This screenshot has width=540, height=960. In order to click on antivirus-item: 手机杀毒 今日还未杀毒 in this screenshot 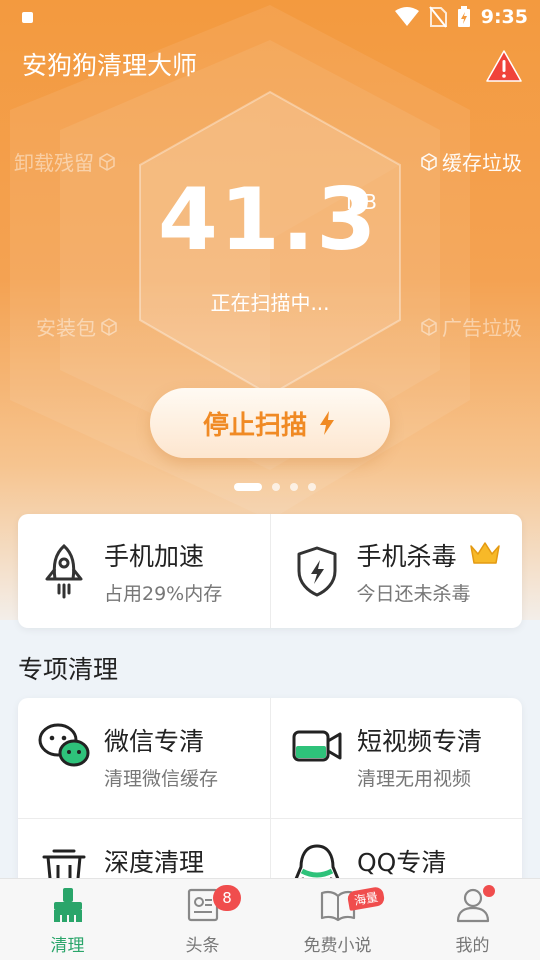, I will do `click(396, 571)`.